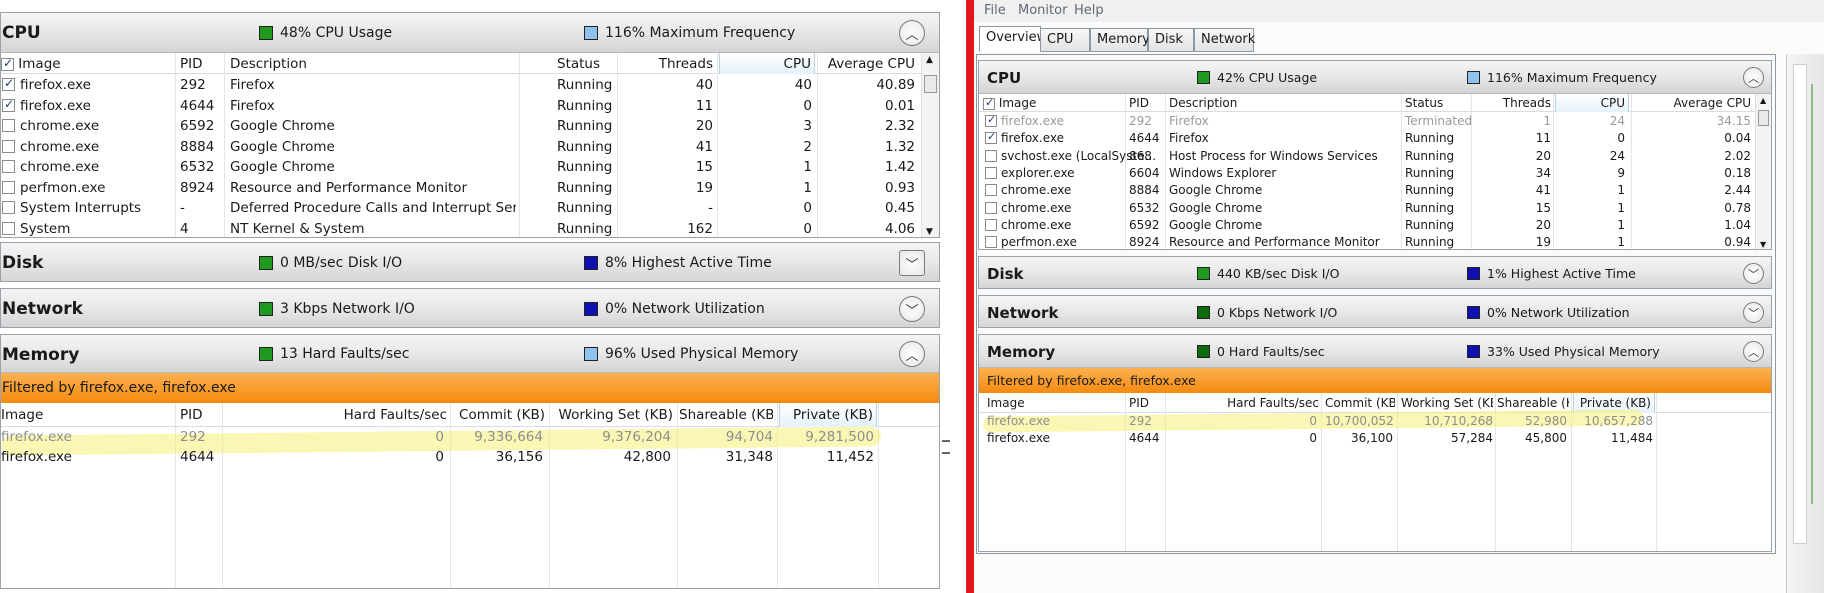 The image size is (1824, 593). I want to click on splitter-grip-icon, so click(946, 447).